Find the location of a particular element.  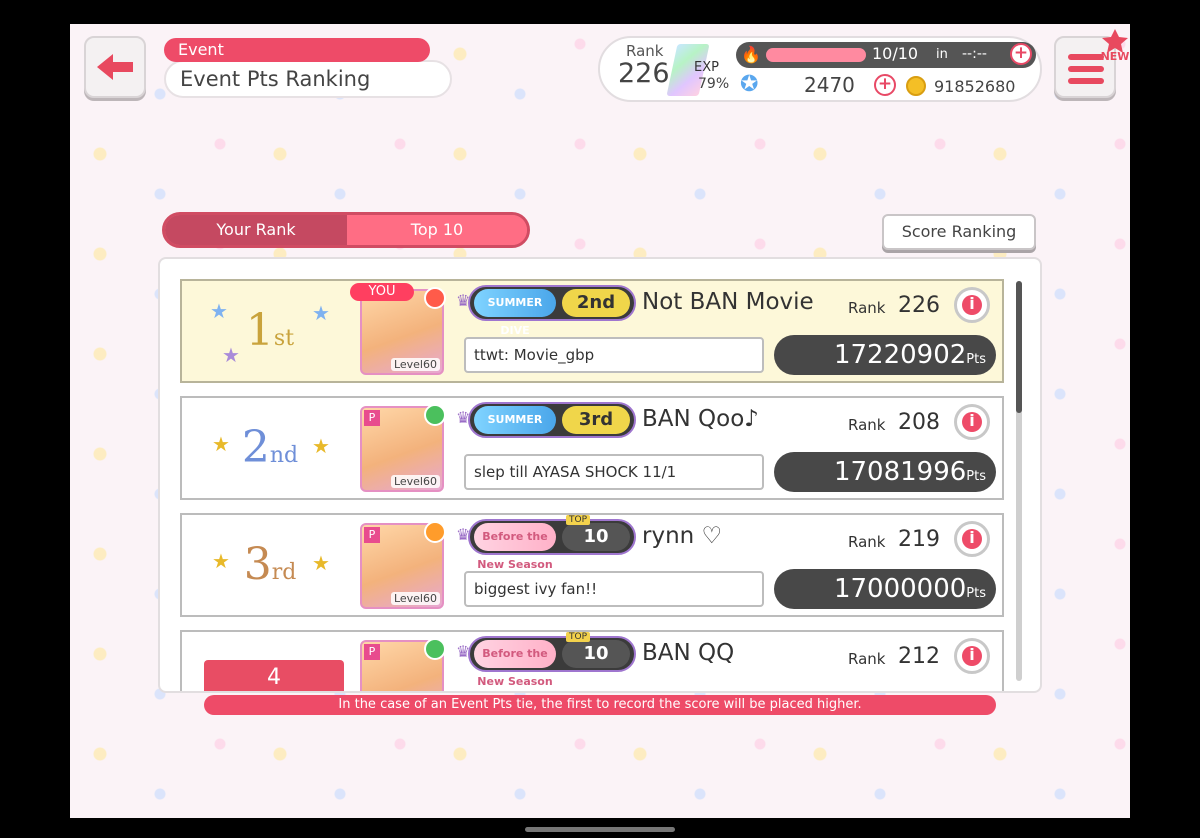

player-name: Not BAN Movie is located at coordinates (728, 302).